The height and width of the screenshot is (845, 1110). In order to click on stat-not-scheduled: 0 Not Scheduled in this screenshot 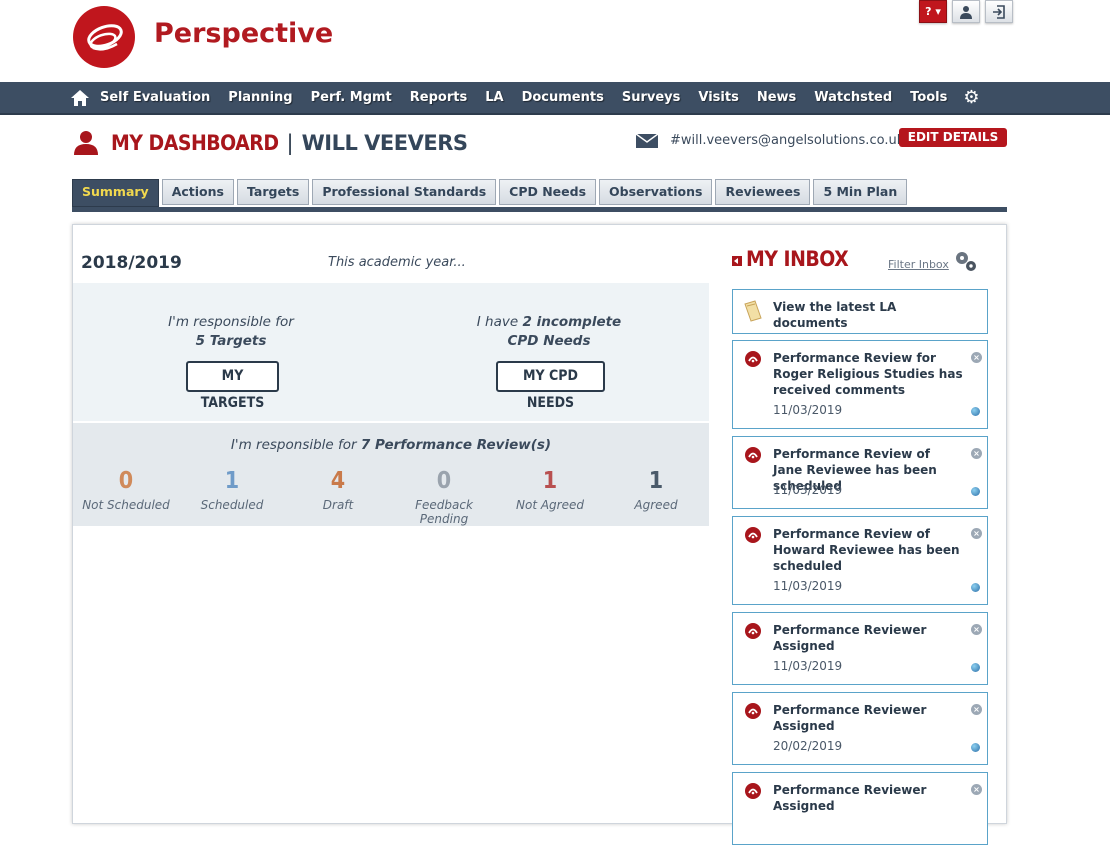, I will do `click(126, 489)`.